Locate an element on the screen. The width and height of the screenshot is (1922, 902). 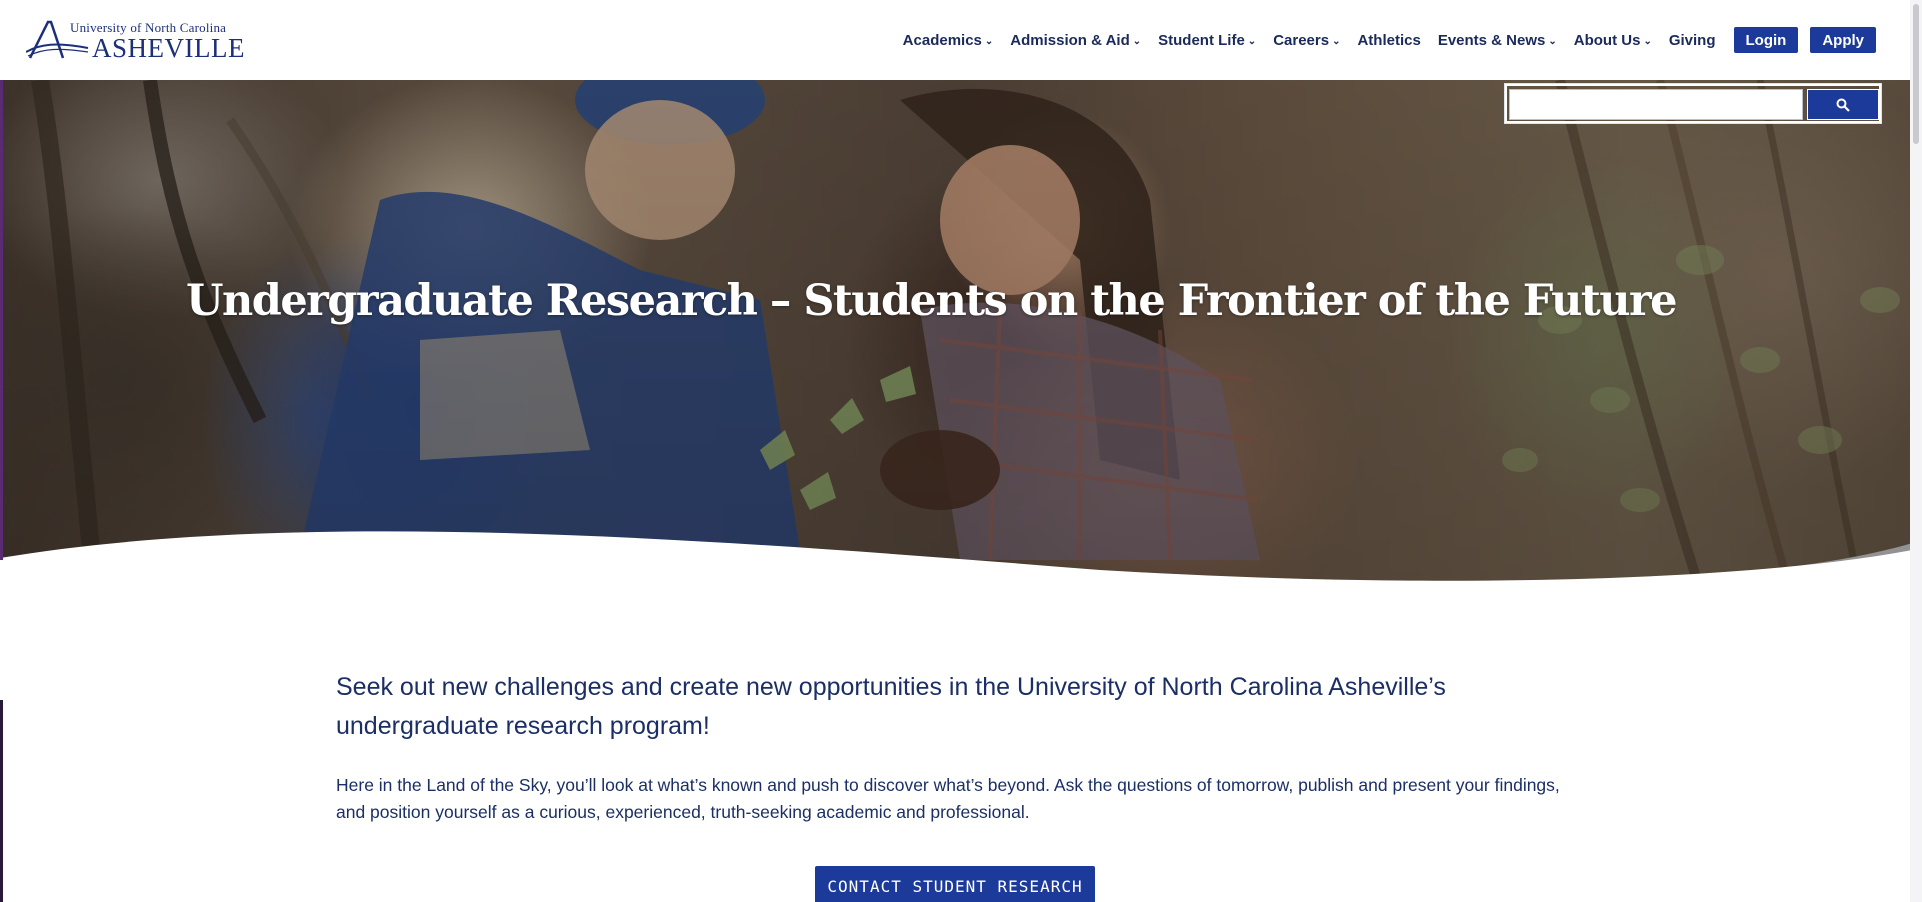
nav-giving: Giving is located at coordinates (1692, 40).